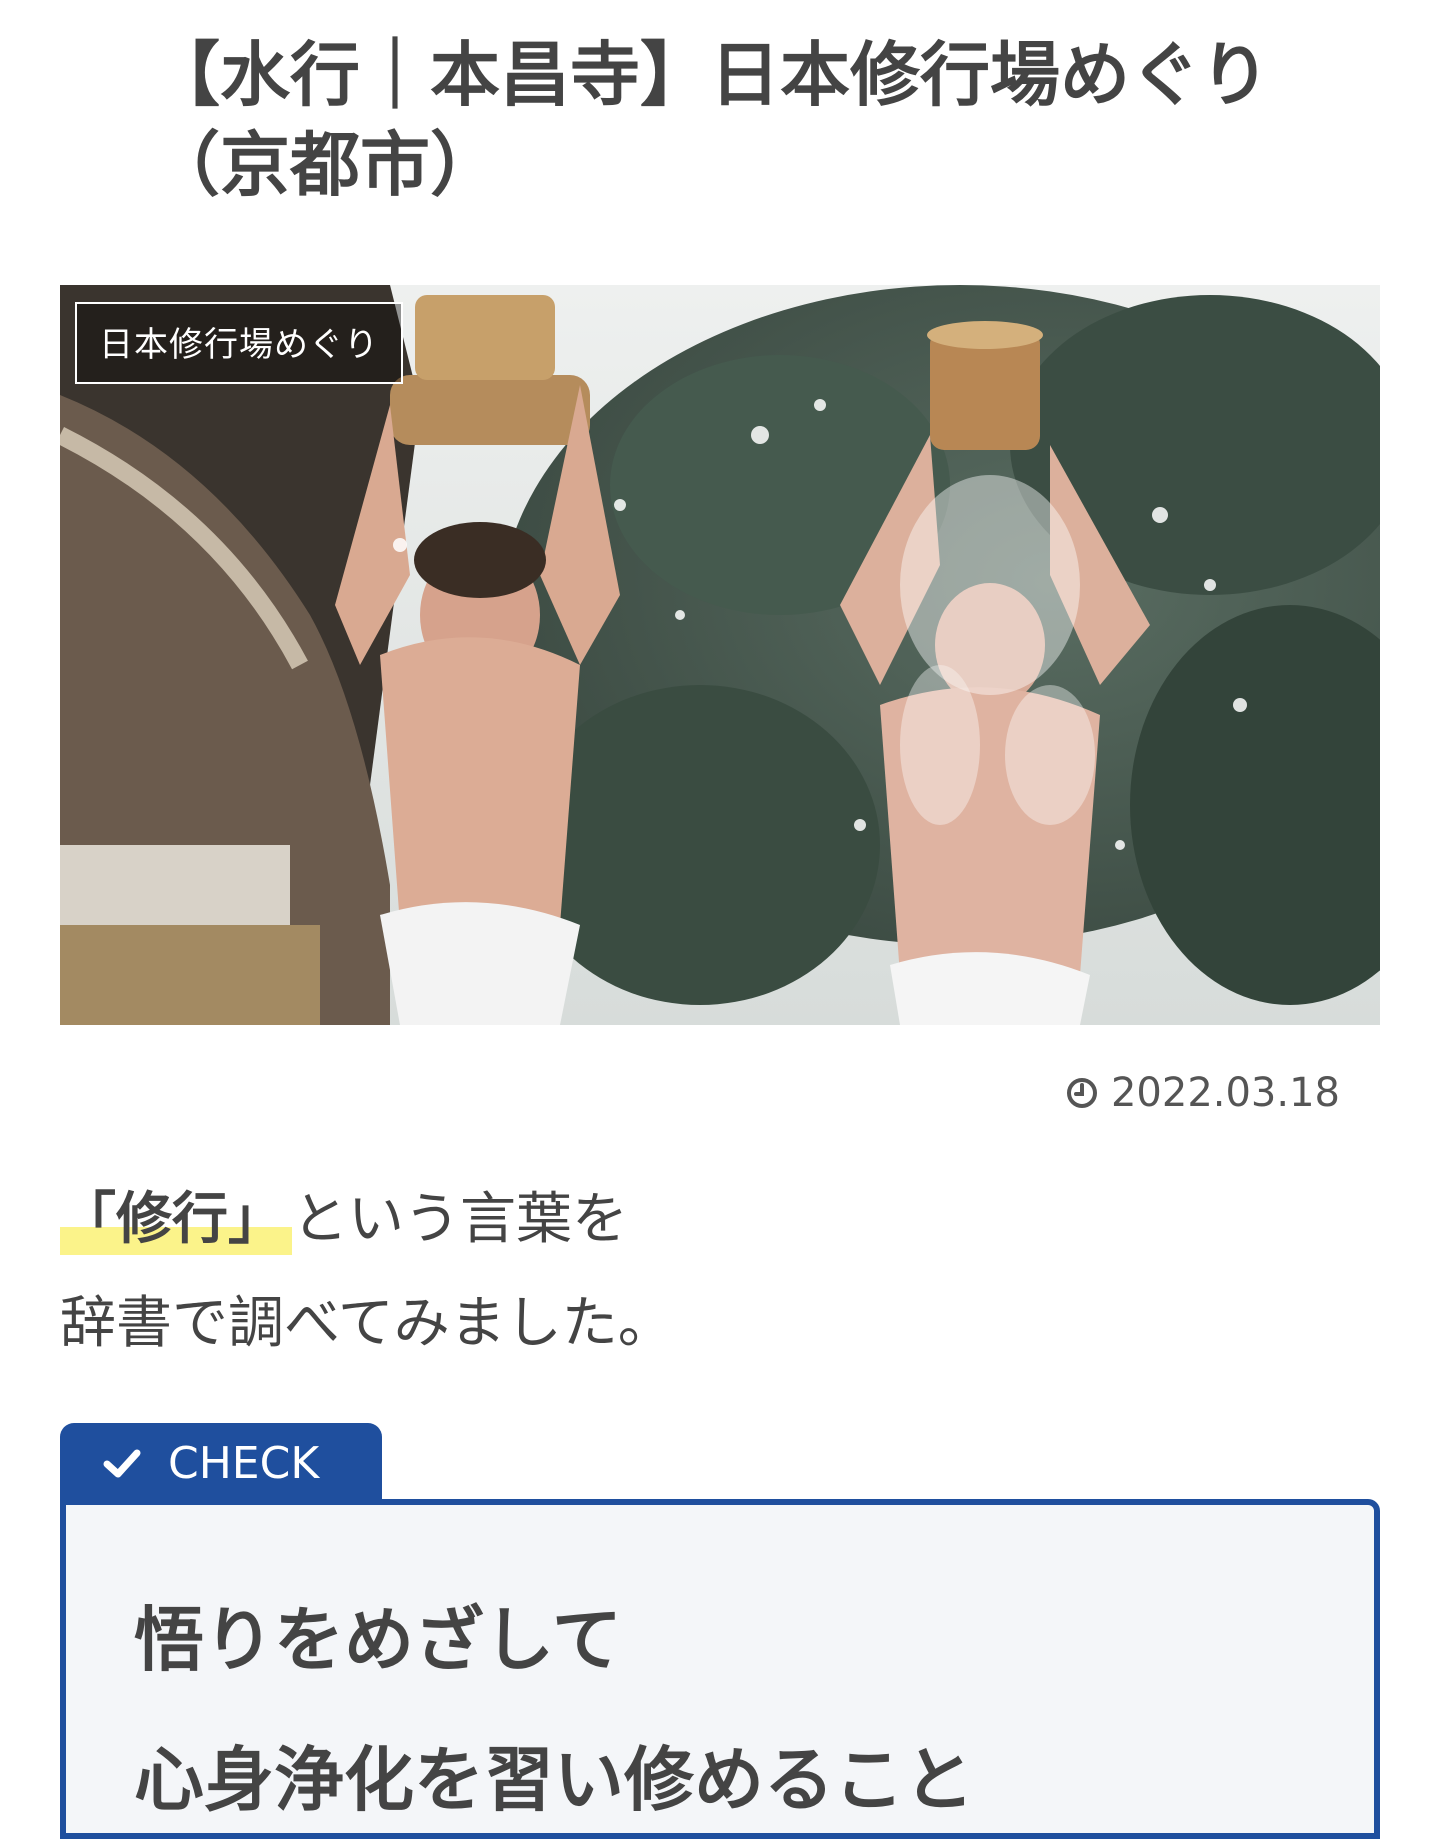 This screenshot has height=1839, width=1440. I want to click on category-tag: 日本修行場めぐり, so click(239, 343).